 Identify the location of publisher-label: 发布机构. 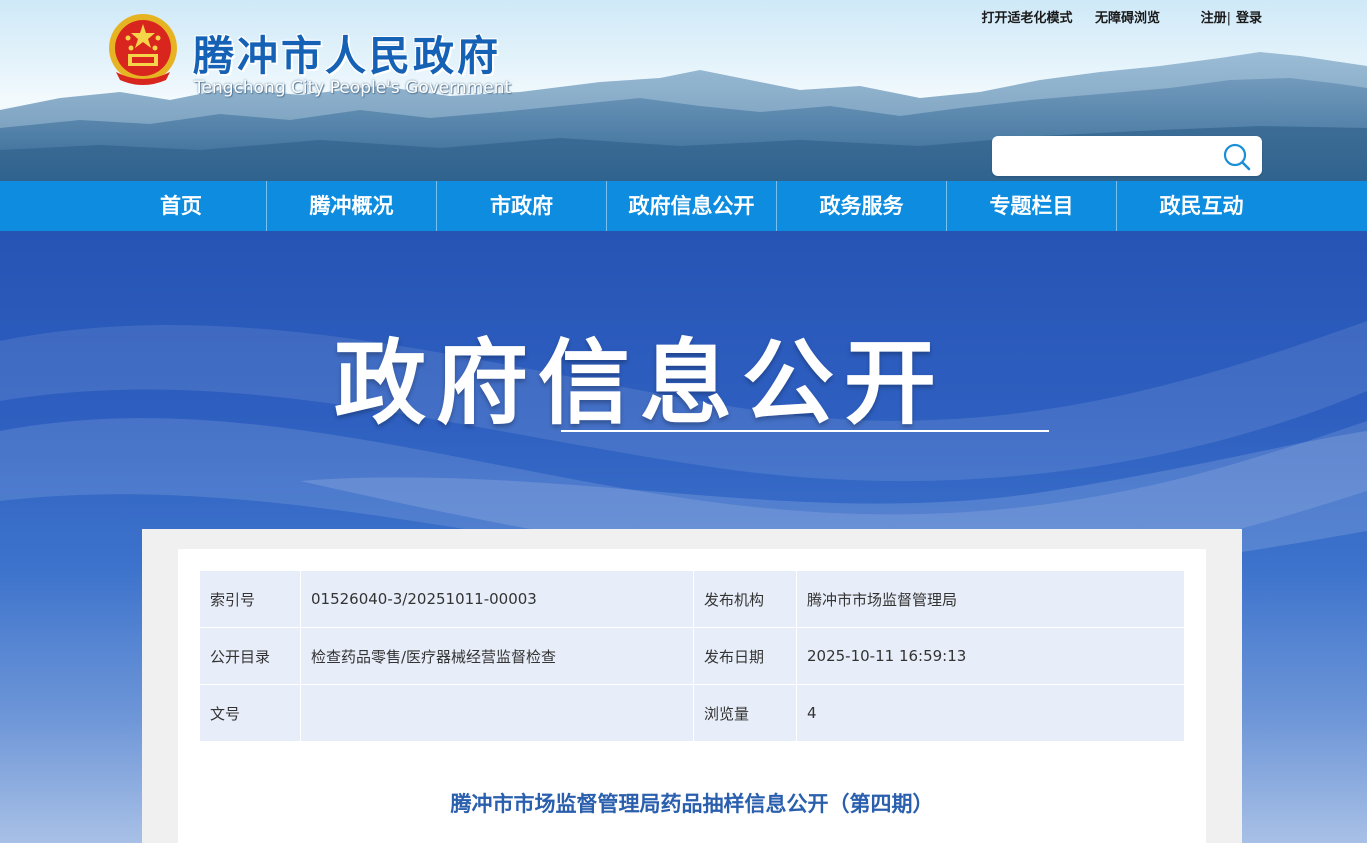
(745, 599).